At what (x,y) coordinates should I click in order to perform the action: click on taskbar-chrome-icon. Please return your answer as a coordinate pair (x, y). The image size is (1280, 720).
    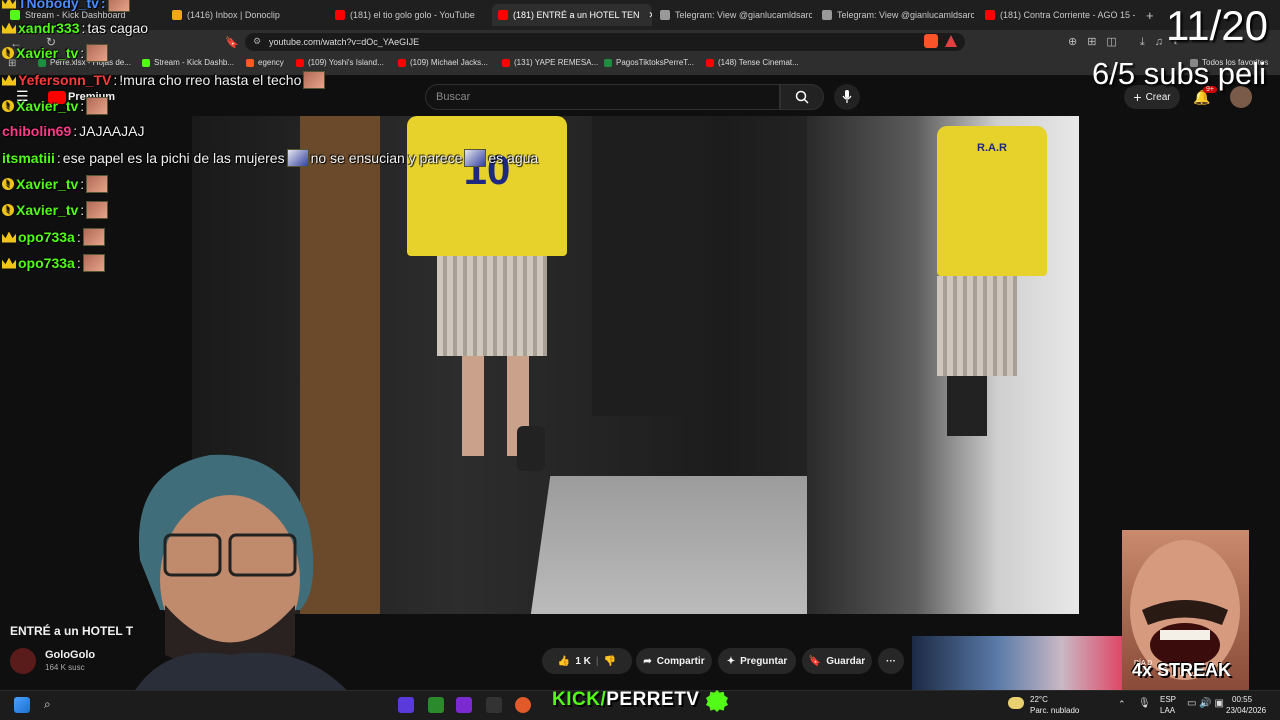
    Looking at the image, I should click on (523, 705).